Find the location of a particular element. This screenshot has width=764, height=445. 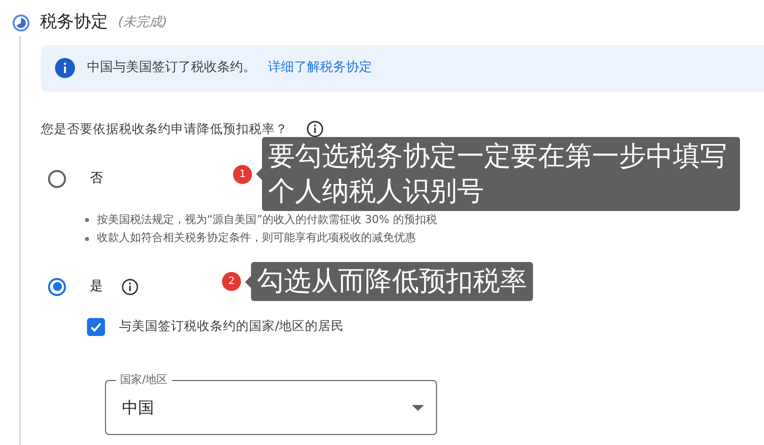

step-status: (未完成) is located at coordinates (143, 23).